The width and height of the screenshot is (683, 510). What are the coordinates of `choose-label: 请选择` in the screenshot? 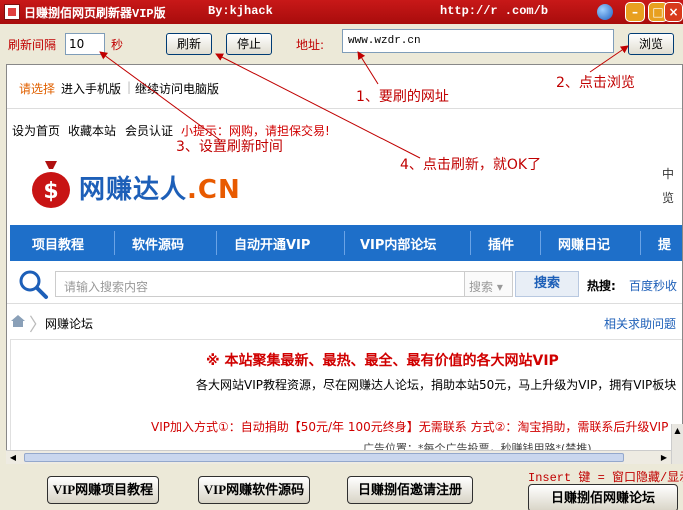 It's located at (37, 89).